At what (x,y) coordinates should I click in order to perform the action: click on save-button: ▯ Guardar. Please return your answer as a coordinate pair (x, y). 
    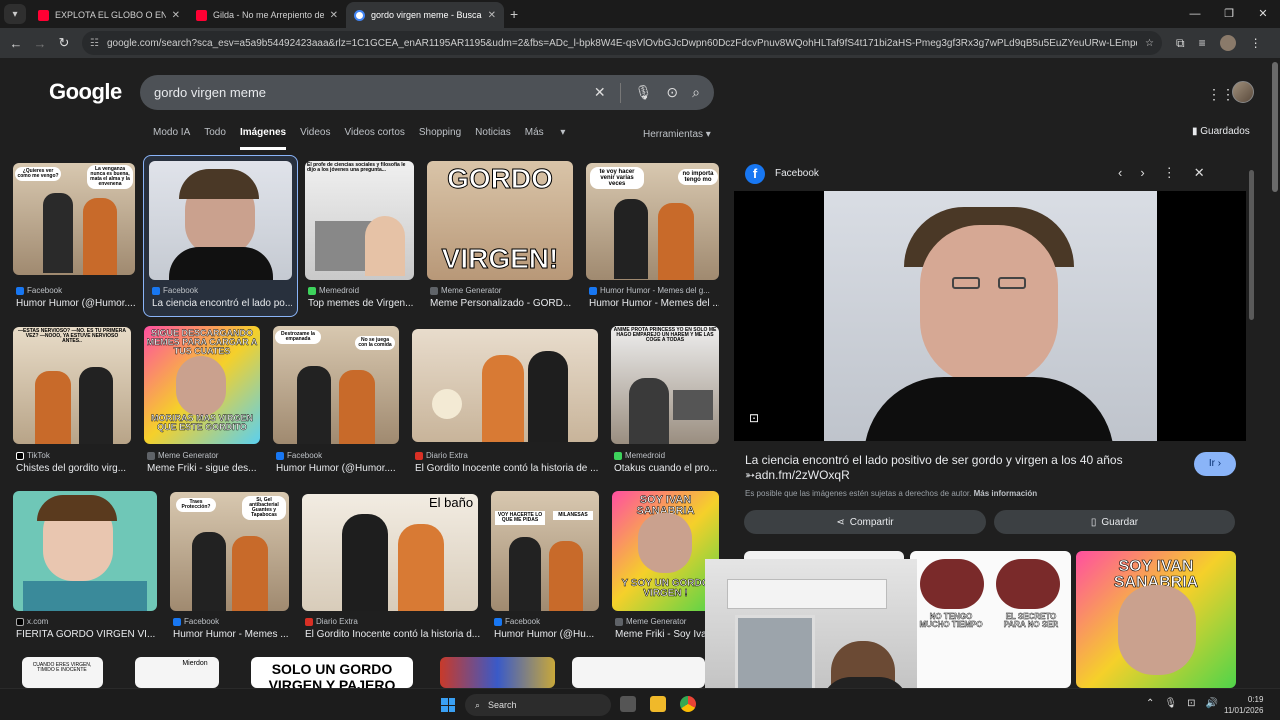
    Looking at the image, I should click on (1114, 522).